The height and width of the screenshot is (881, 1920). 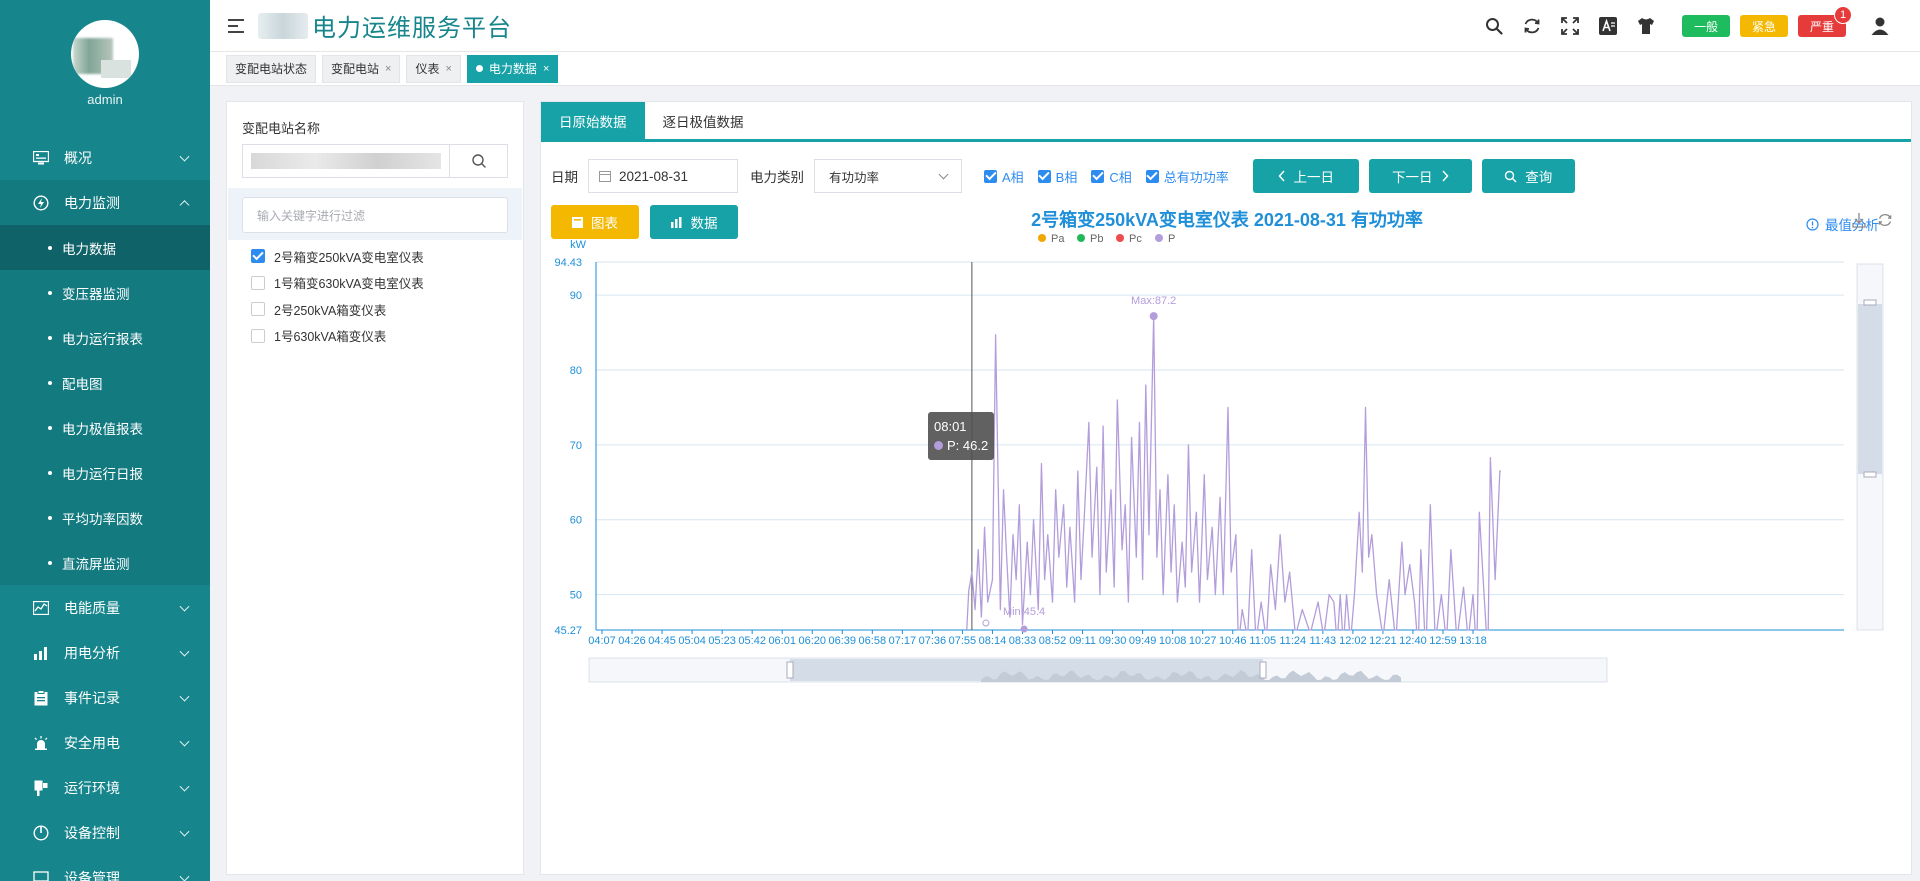 I want to click on page-tab-3: 电力数据 ×, so click(x=512, y=68).